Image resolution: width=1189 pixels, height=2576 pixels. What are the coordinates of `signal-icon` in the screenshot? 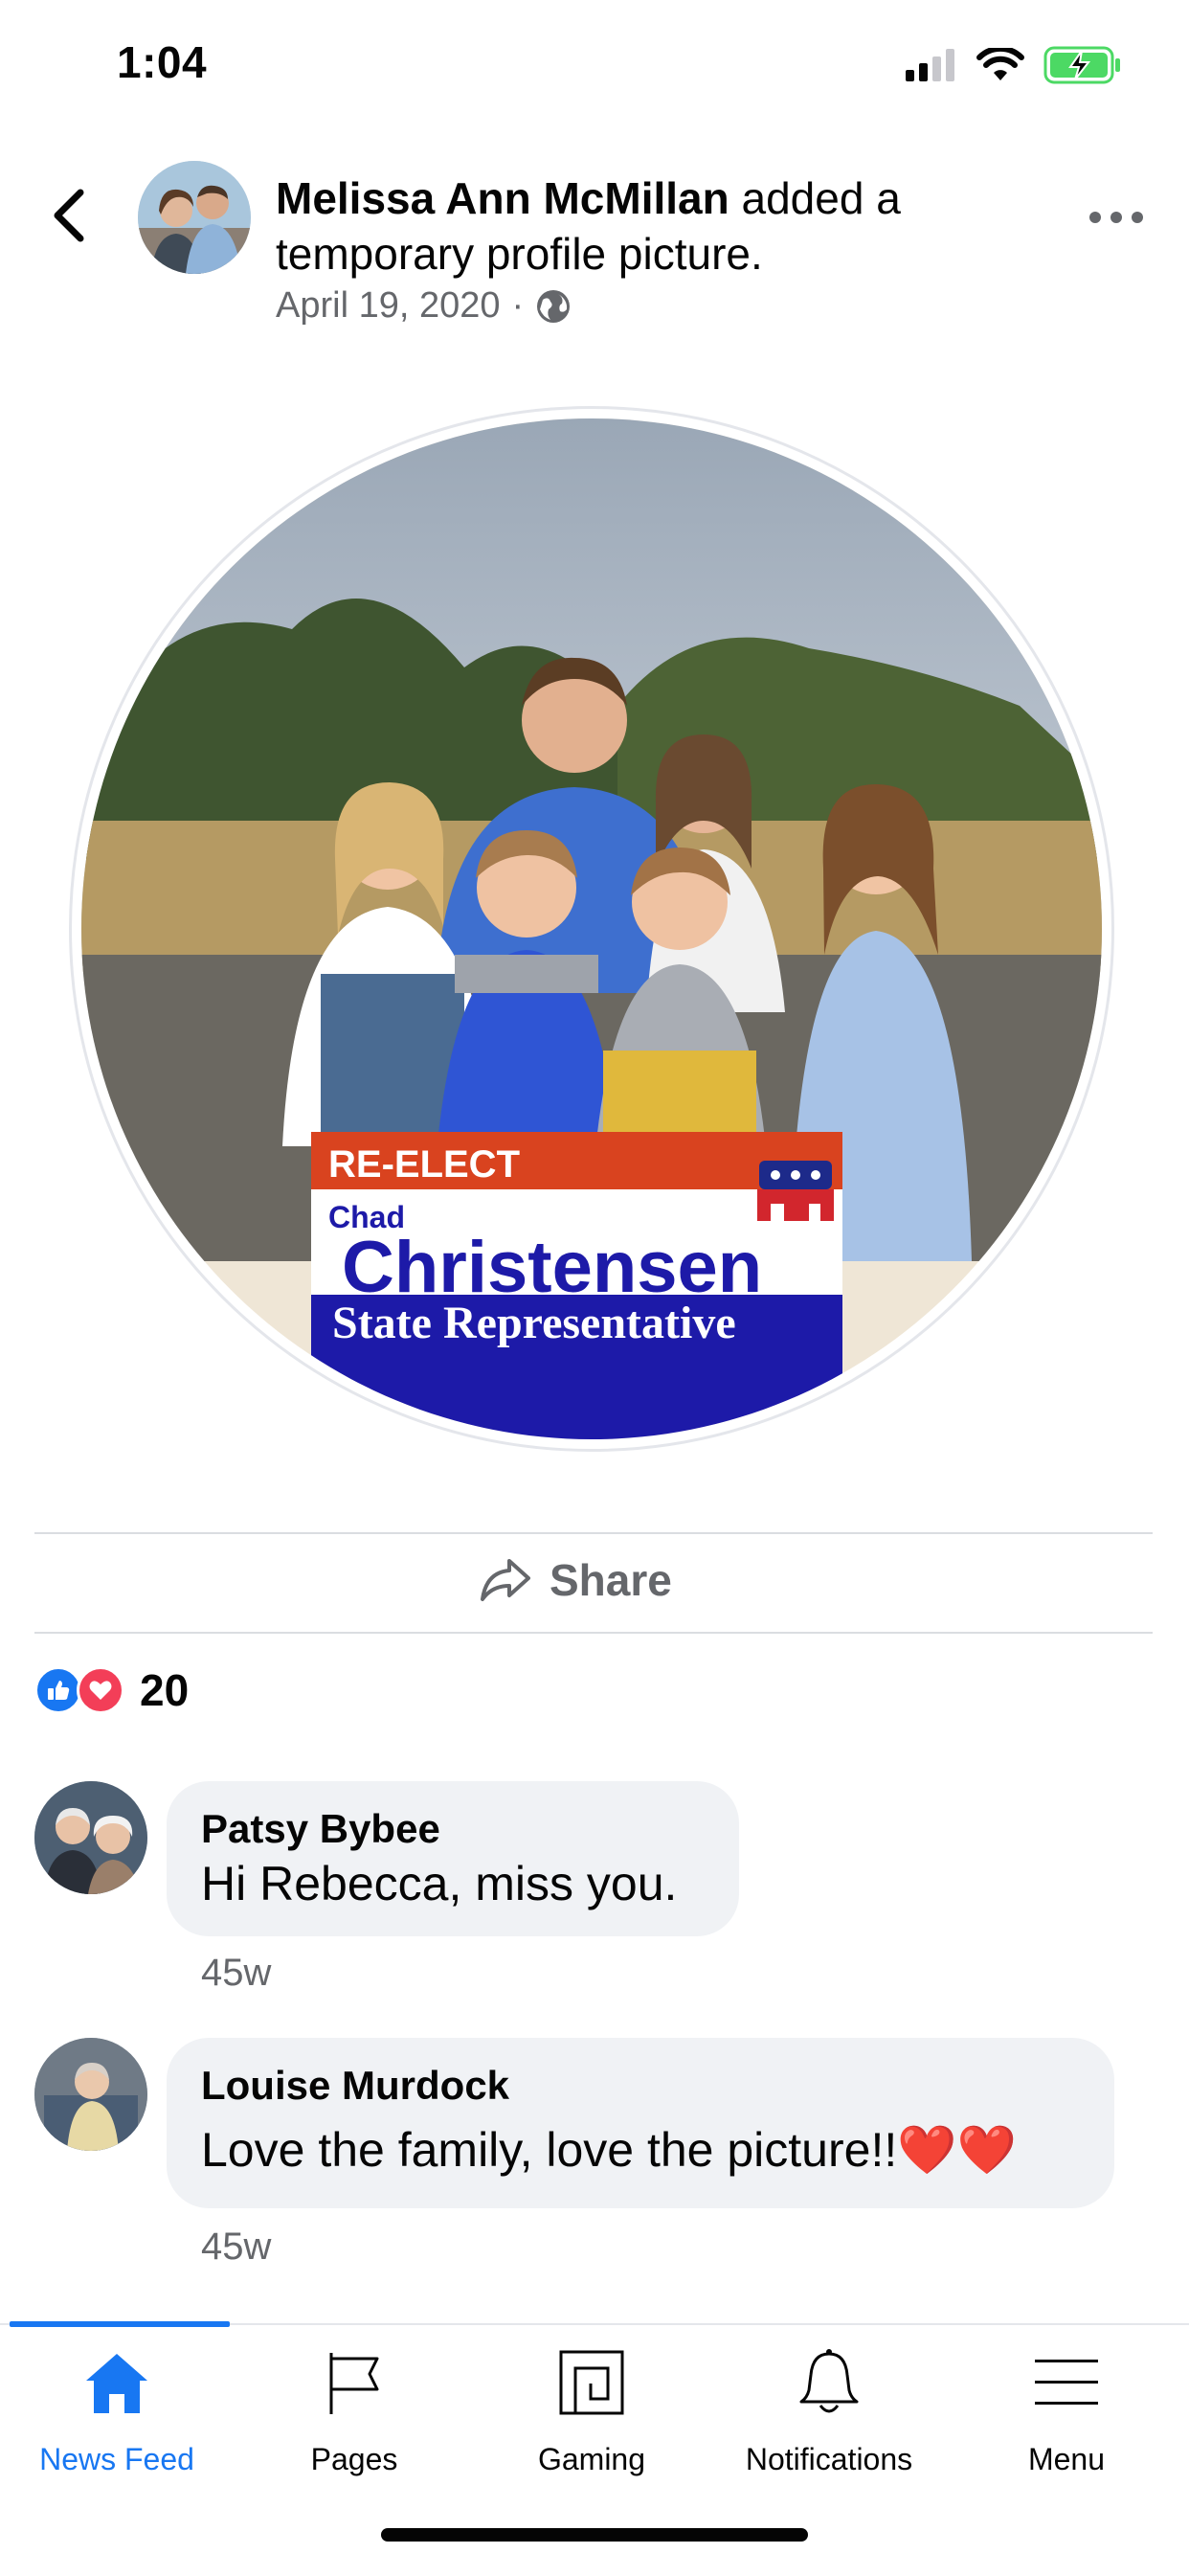 It's located at (930, 65).